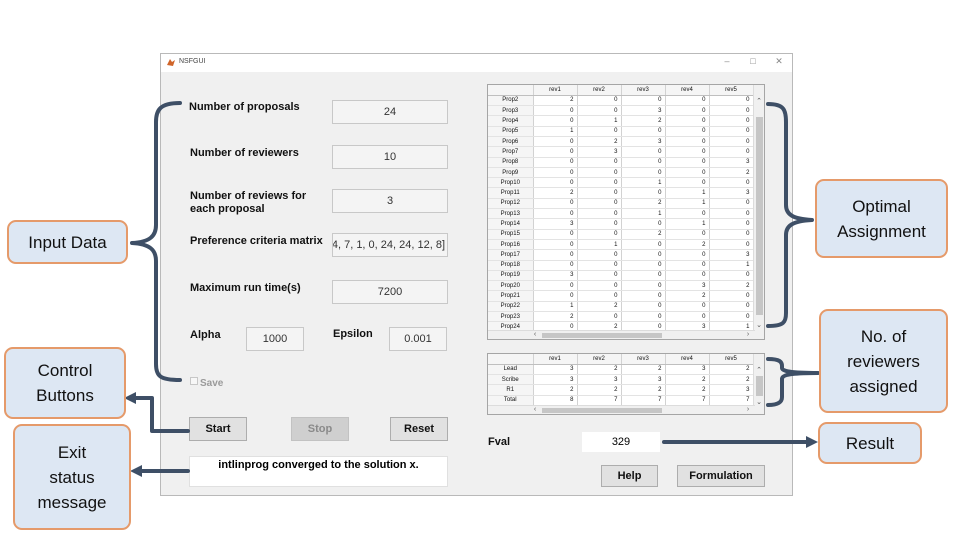 Image resolution: width=959 pixels, height=550 pixels. What do you see at coordinates (67, 242) in the screenshot?
I see `input-data-callout: Input Data` at bounding box center [67, 242].